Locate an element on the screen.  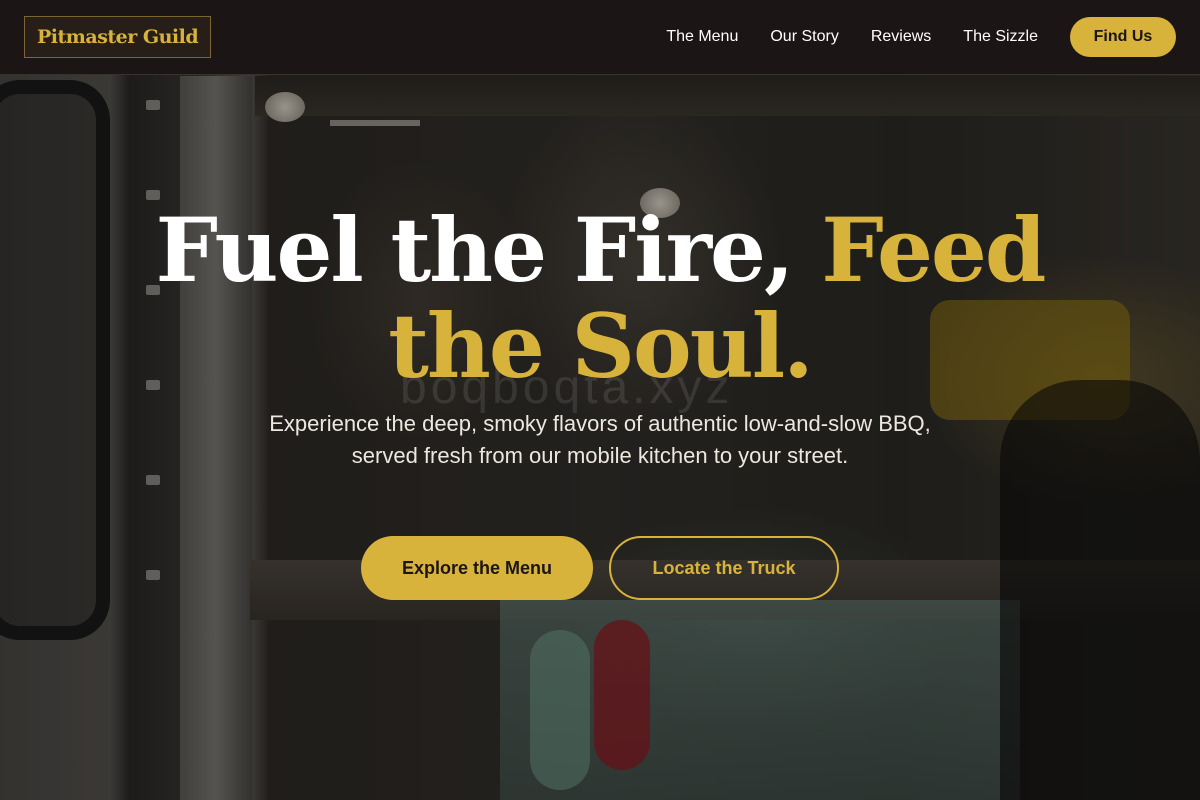
nav-link-our-story: Our Story is located at coordinates (804, 37).